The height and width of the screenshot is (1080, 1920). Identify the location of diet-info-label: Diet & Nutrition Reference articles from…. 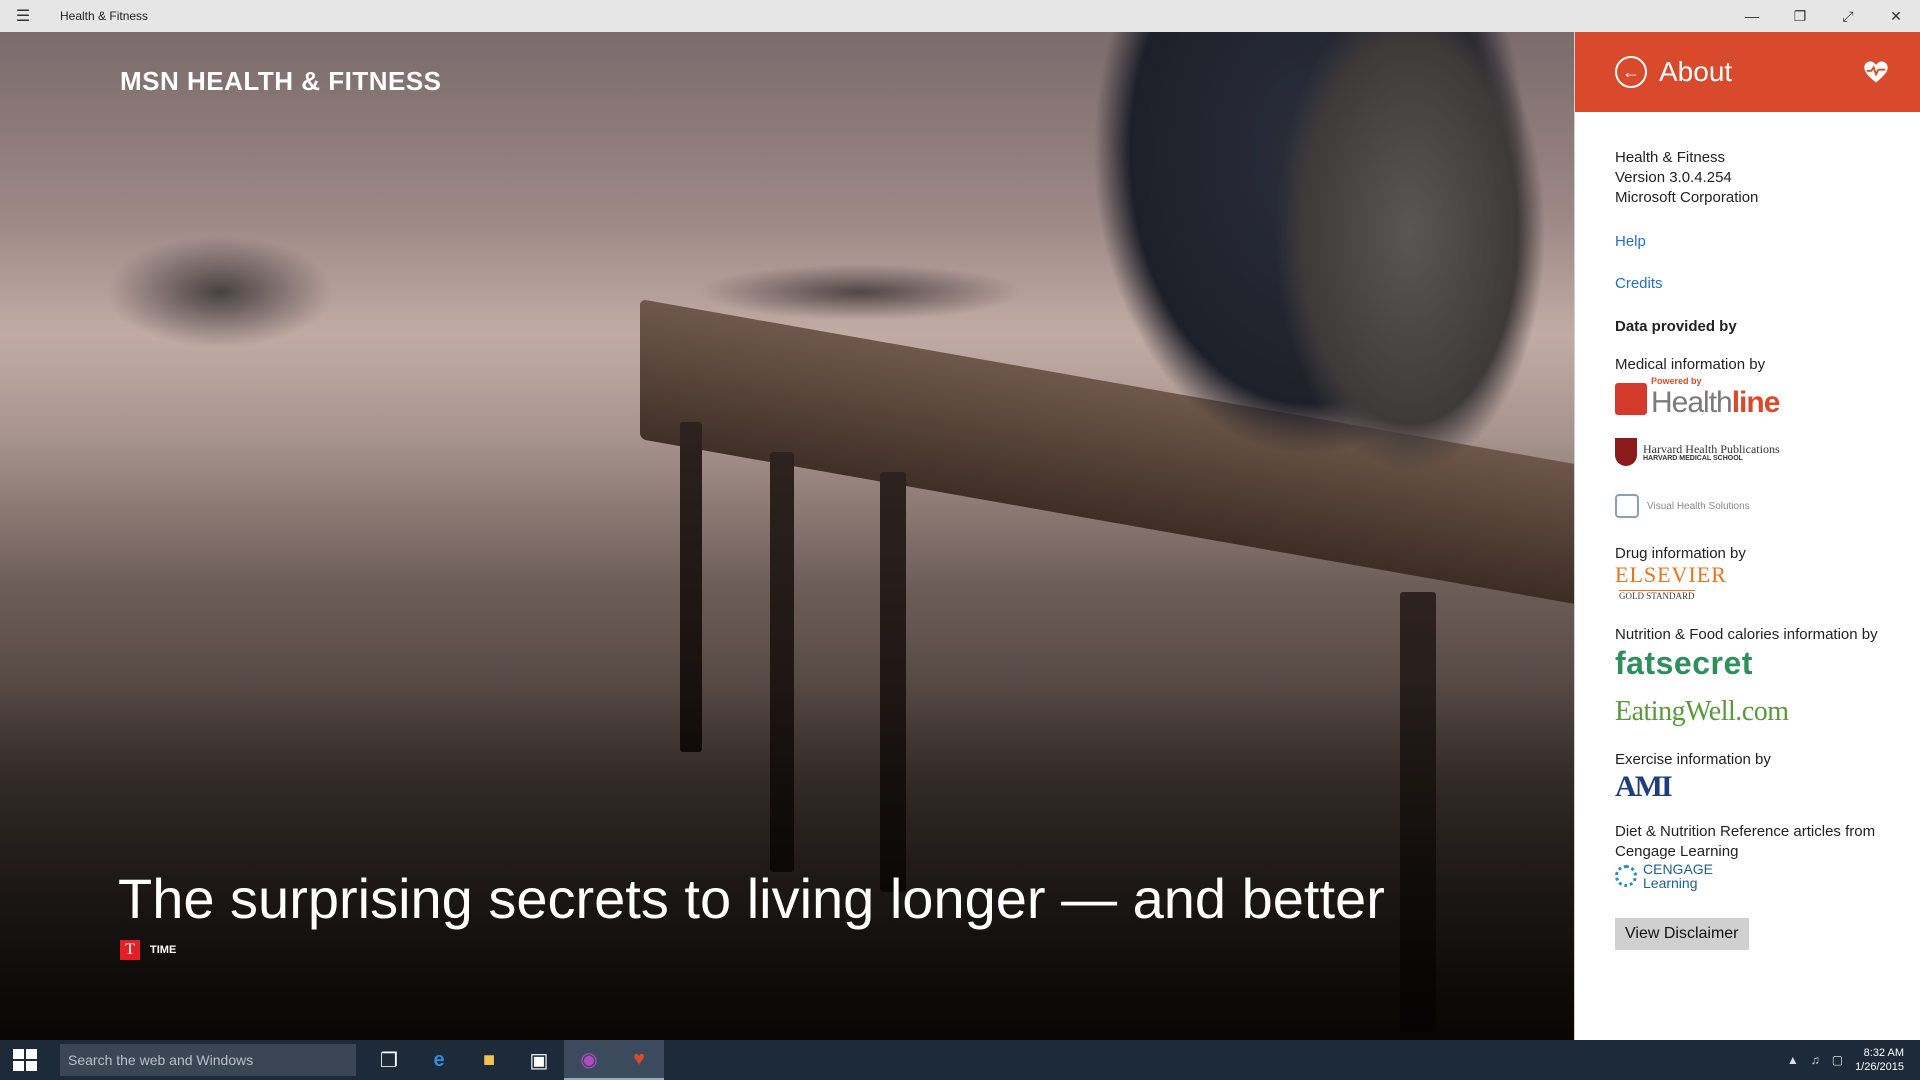
(1745, 841).